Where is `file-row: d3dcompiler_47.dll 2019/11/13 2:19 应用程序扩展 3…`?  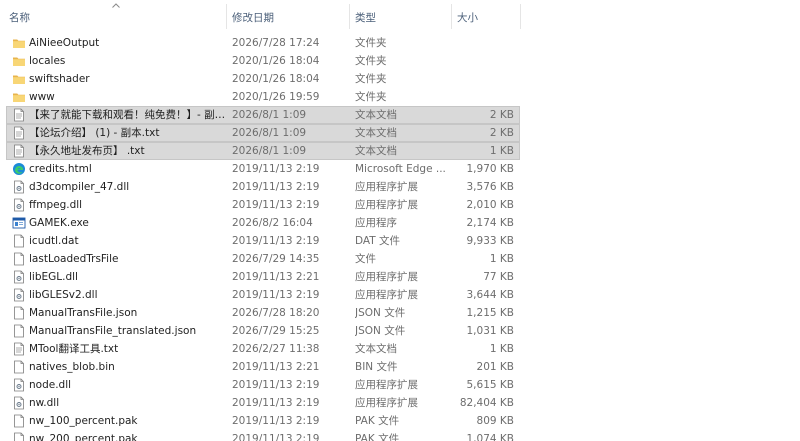
file-row: d3dcompiler_47.dll 2019/11/13 2:19 应用程序扩展 3… is located at coordinates (263, 187).